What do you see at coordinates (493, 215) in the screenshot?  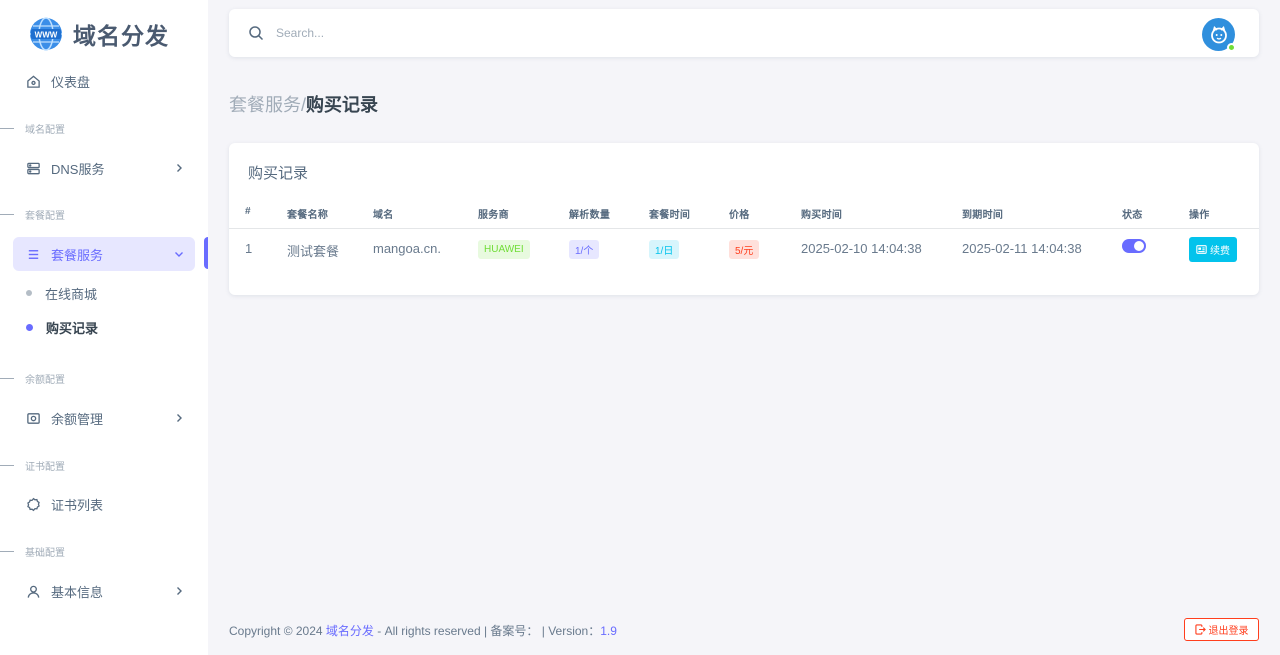 I see `column-header: 服务商` at bounding box center [493, 215].